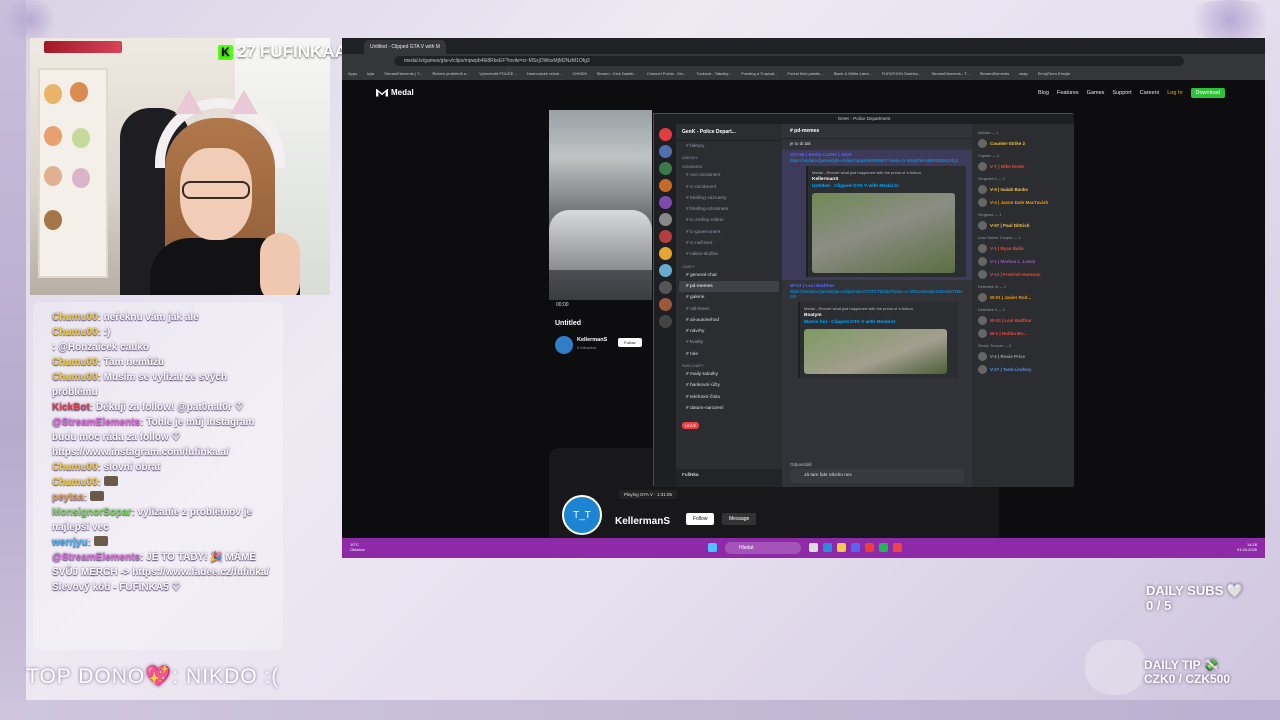 This screenshot has height=720, width=1280. I want to click on profile-message-button: Message, so click(739, 519).